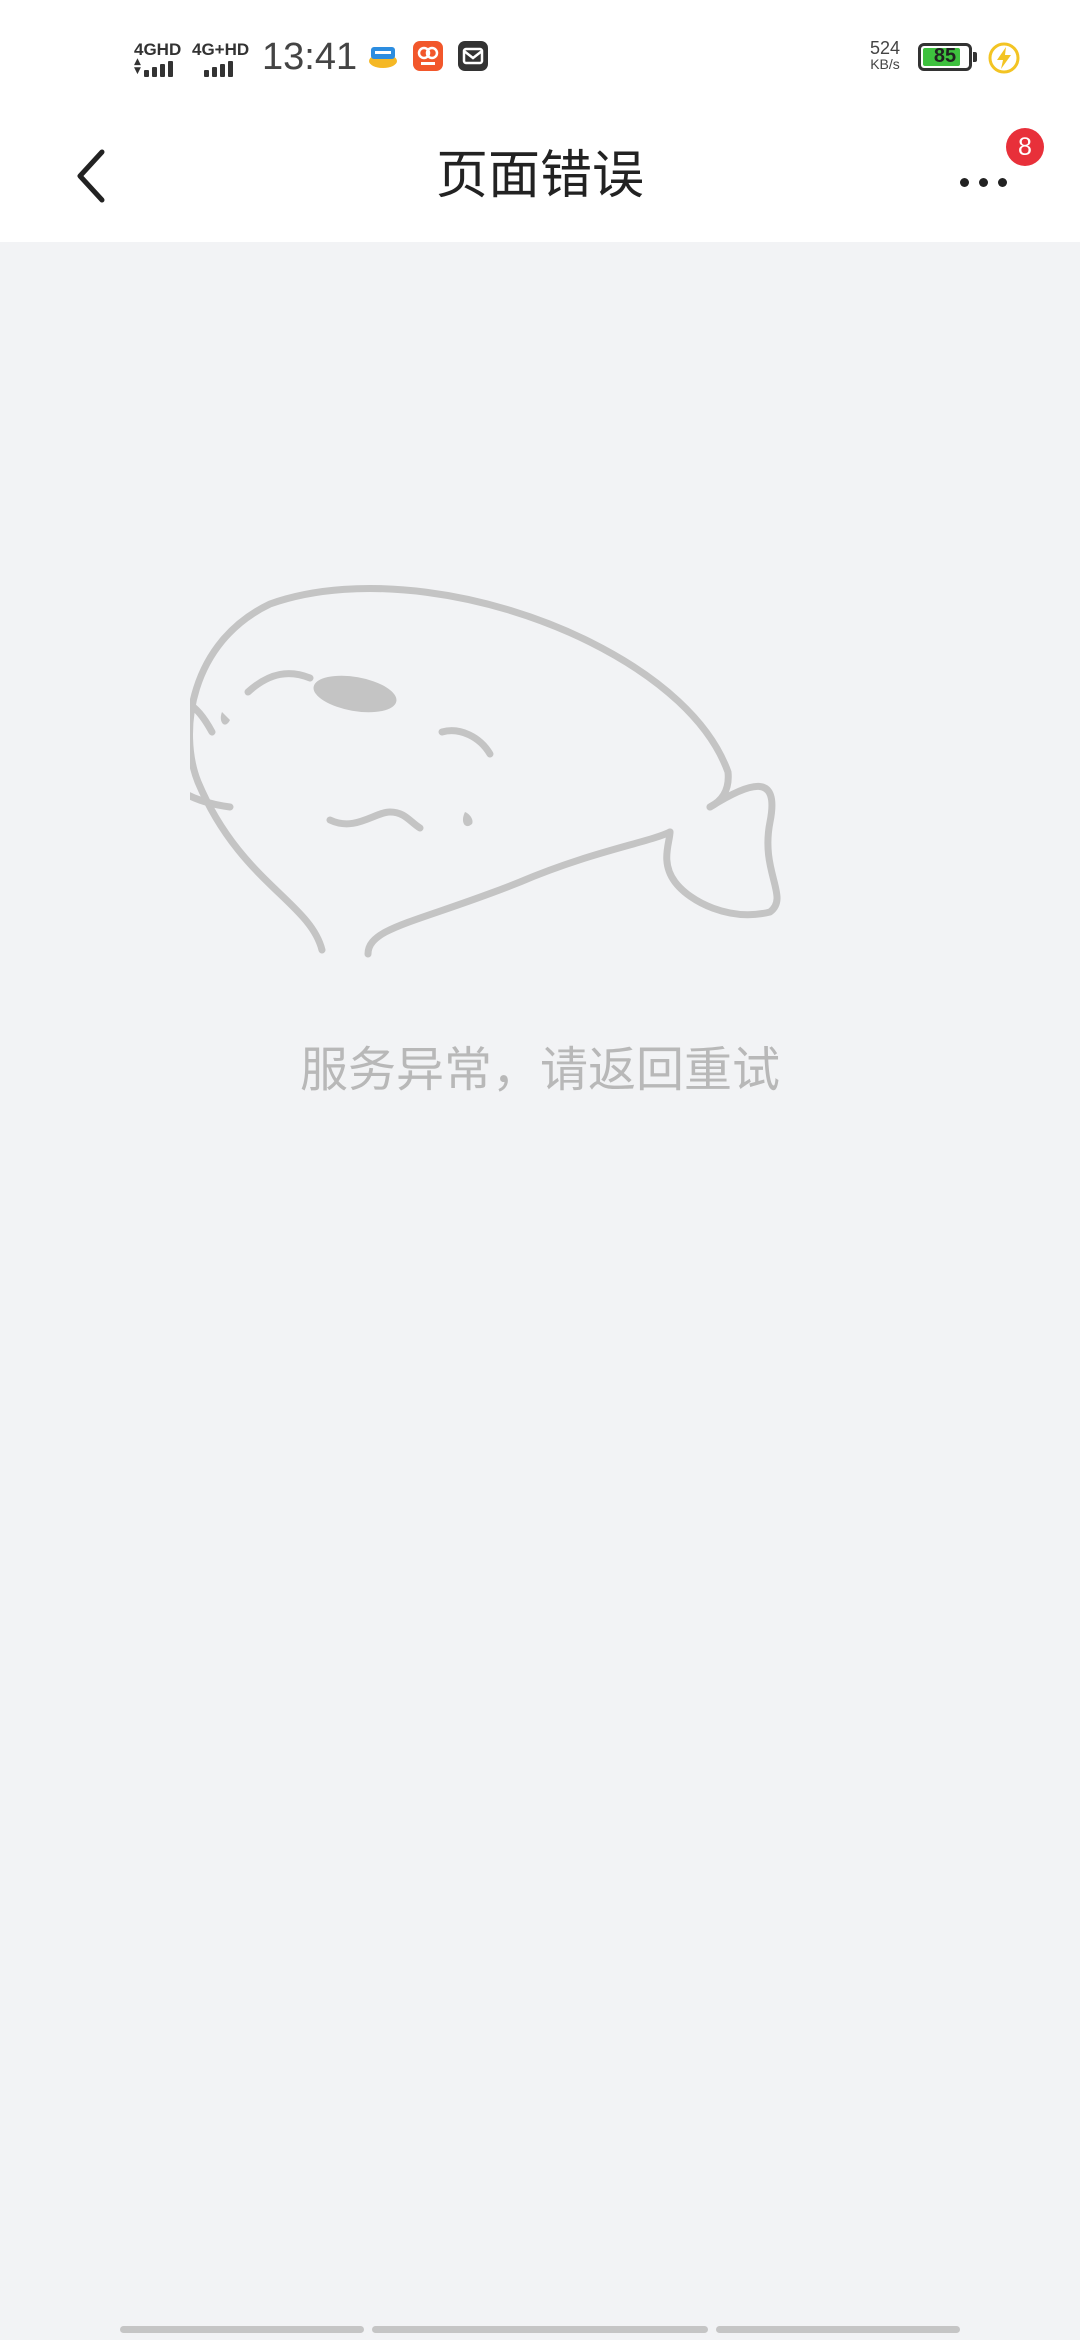 The width and height of the screenshot is (1080, 2340). I want to click on sim1-signal: 4GHD ▲ ▼, so click(159, 60).